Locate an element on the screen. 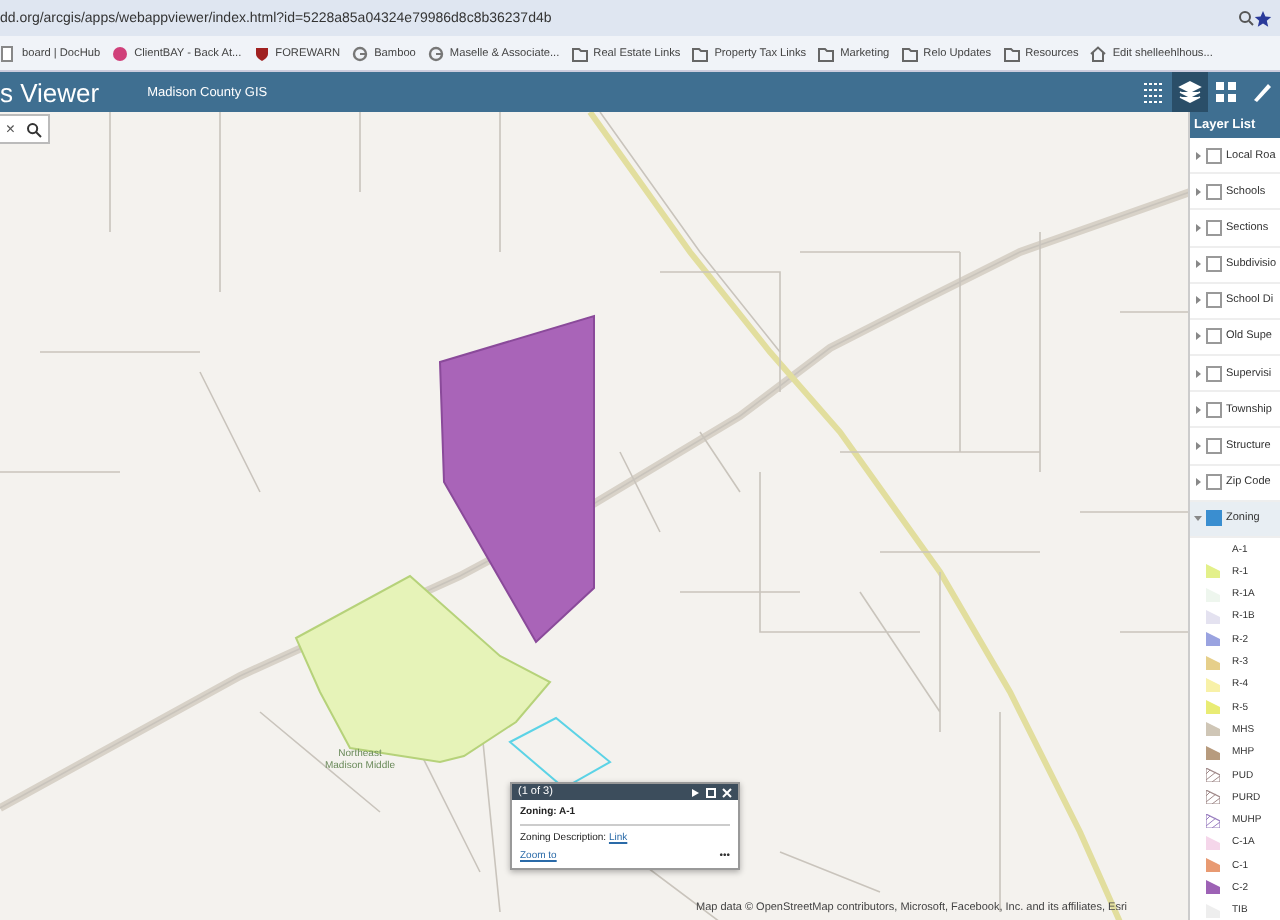 This screenshot has width=1280, height=920. star-icon is located at coordinates (1263, 18).